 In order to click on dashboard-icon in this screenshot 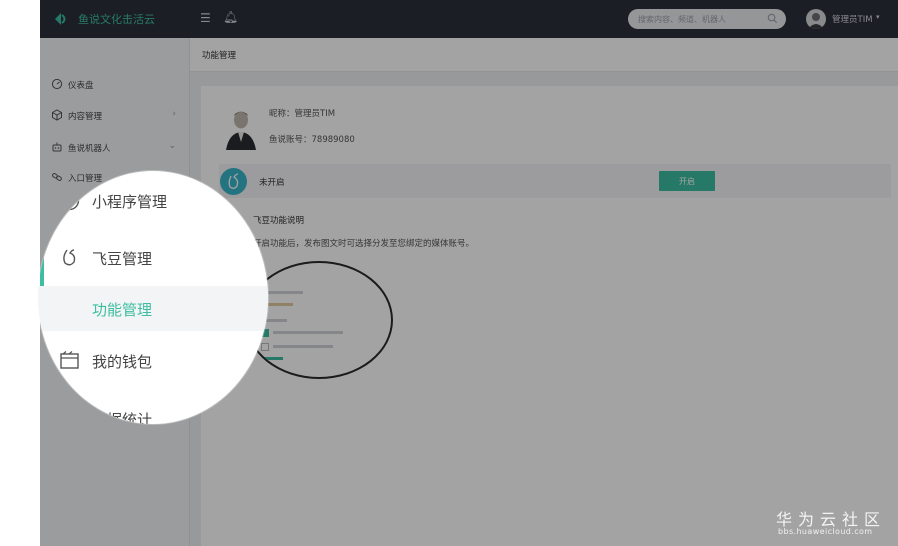, I will do `click(57, 84)`.